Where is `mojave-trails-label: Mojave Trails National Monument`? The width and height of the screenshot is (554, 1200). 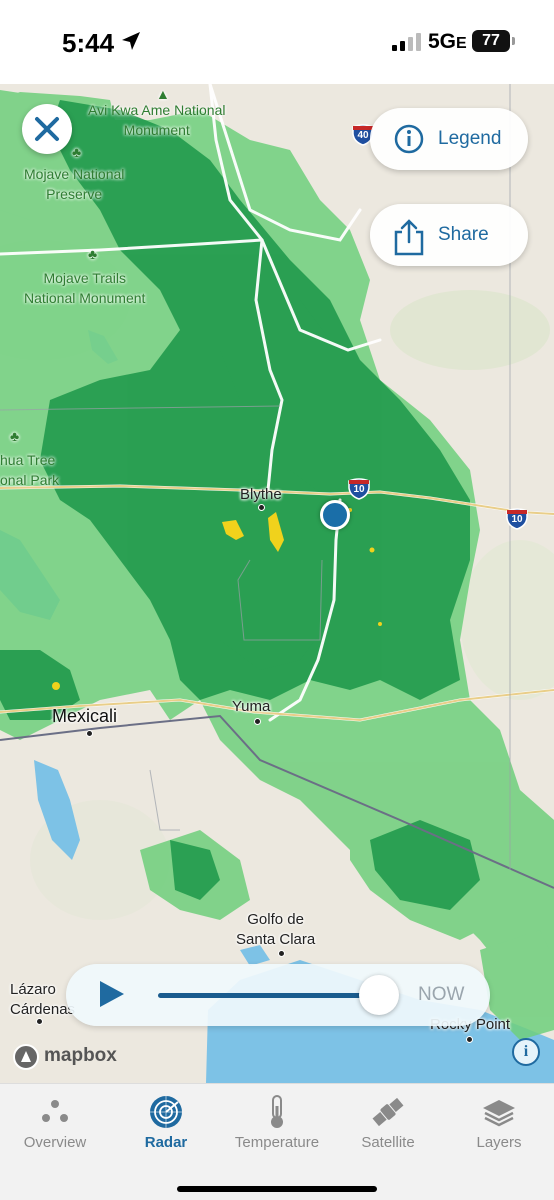
mojave-trails-label: Mojave Trails National Monument is located at coordinates (85, 288).